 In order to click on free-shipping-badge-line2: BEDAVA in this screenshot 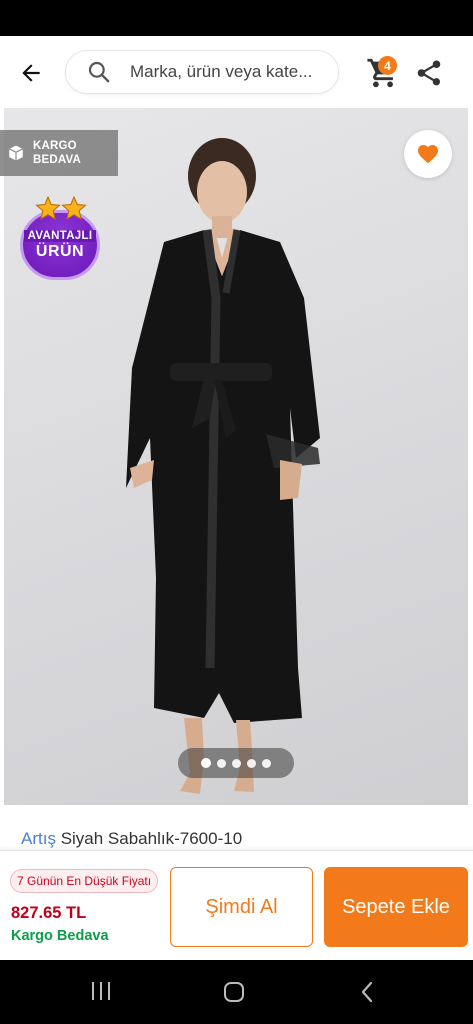, I will do `click(57, 160)`.